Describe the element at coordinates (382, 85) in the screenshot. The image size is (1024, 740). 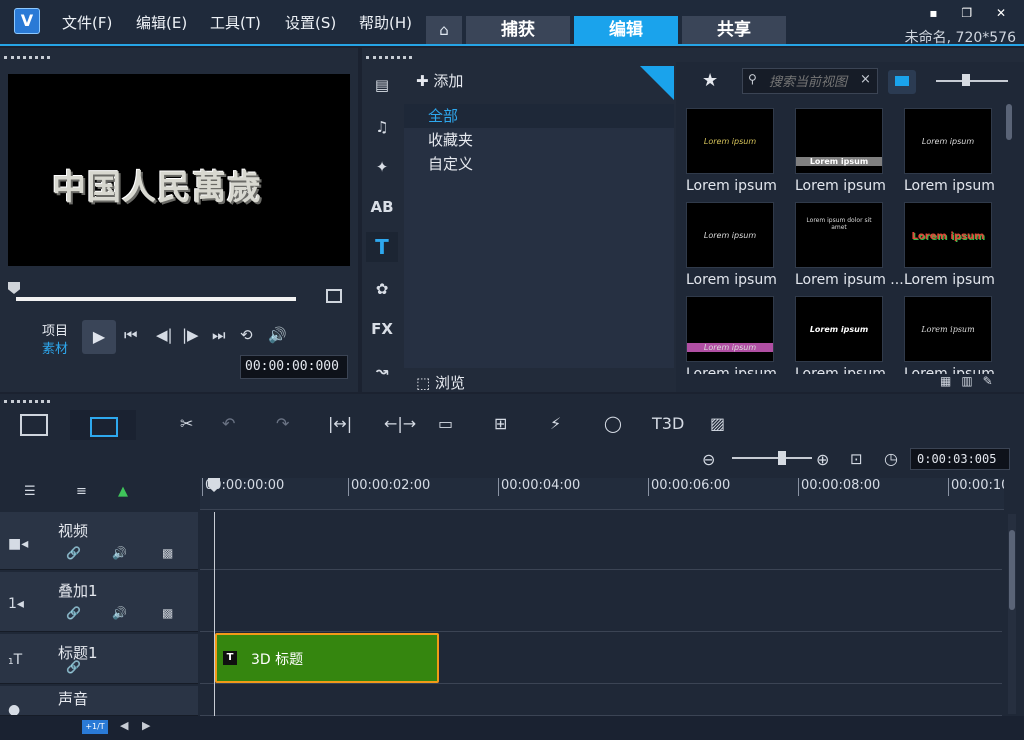
I see `media-icon: ▤` at that location.